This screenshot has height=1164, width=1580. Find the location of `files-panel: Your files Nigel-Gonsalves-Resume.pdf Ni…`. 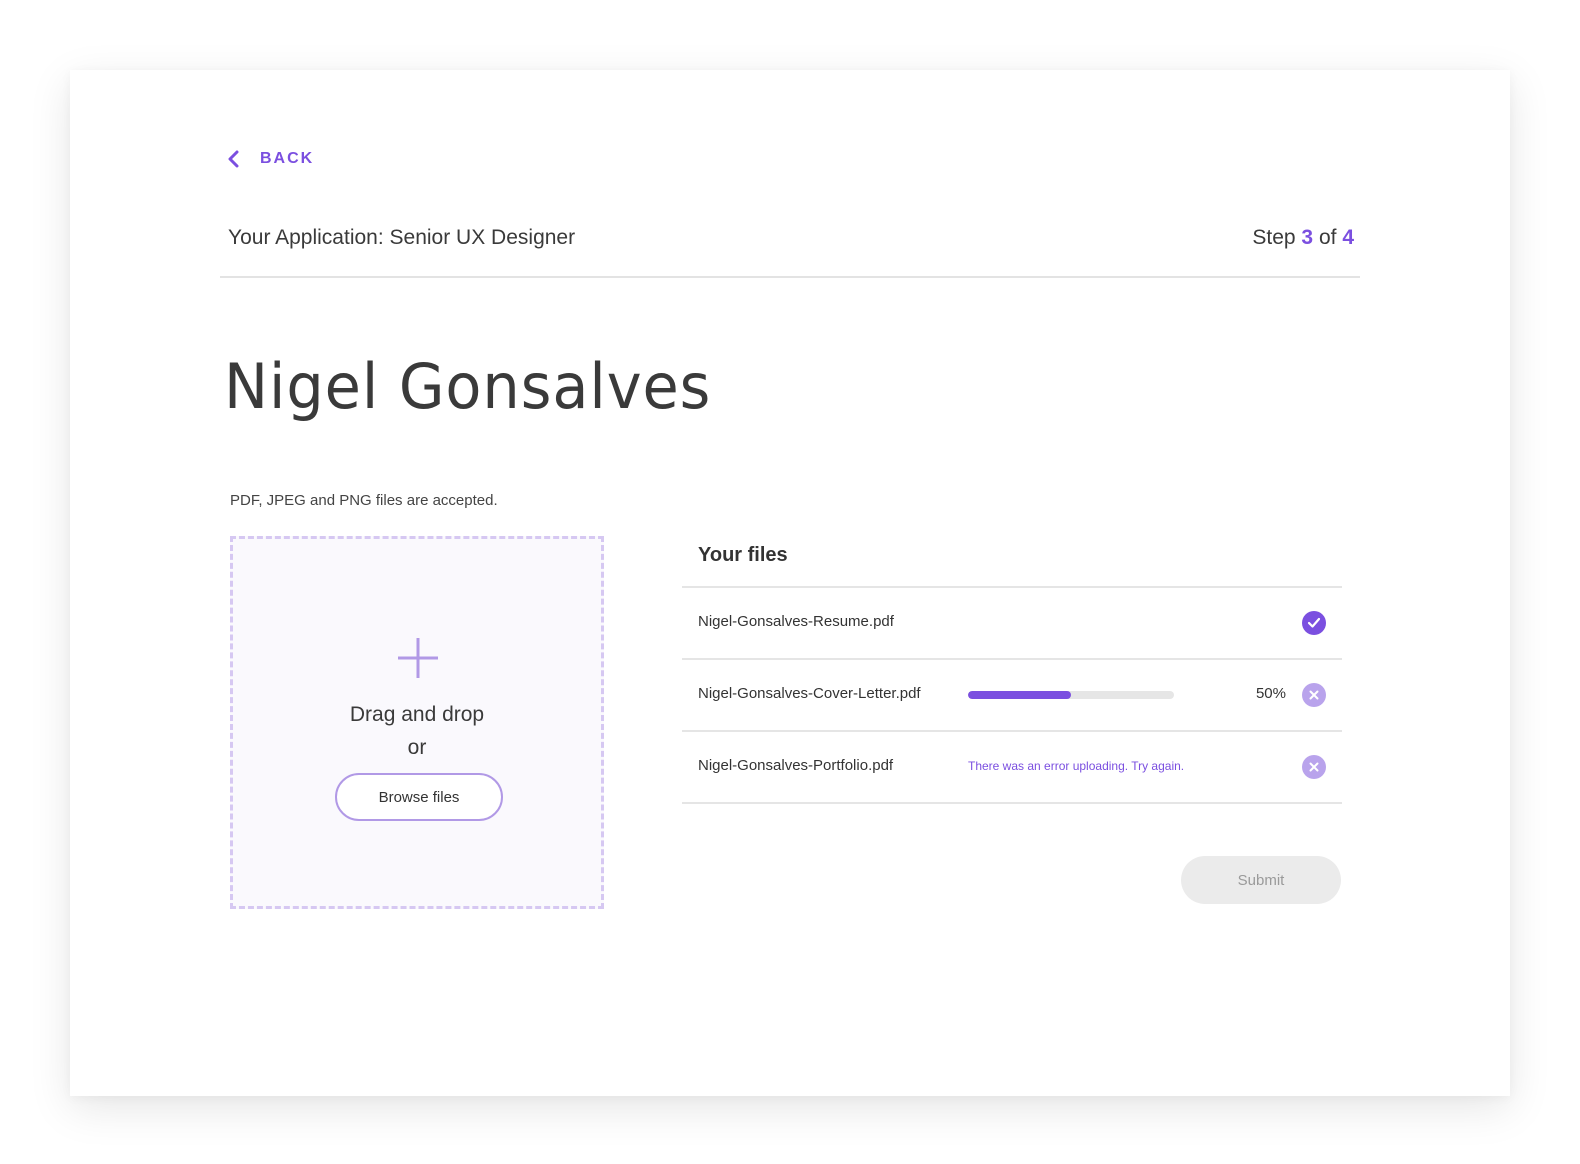

files-panel: Your files Nigel-Gonsalves-Resume.pdf Ni… is located at coordinates (1012, 670).